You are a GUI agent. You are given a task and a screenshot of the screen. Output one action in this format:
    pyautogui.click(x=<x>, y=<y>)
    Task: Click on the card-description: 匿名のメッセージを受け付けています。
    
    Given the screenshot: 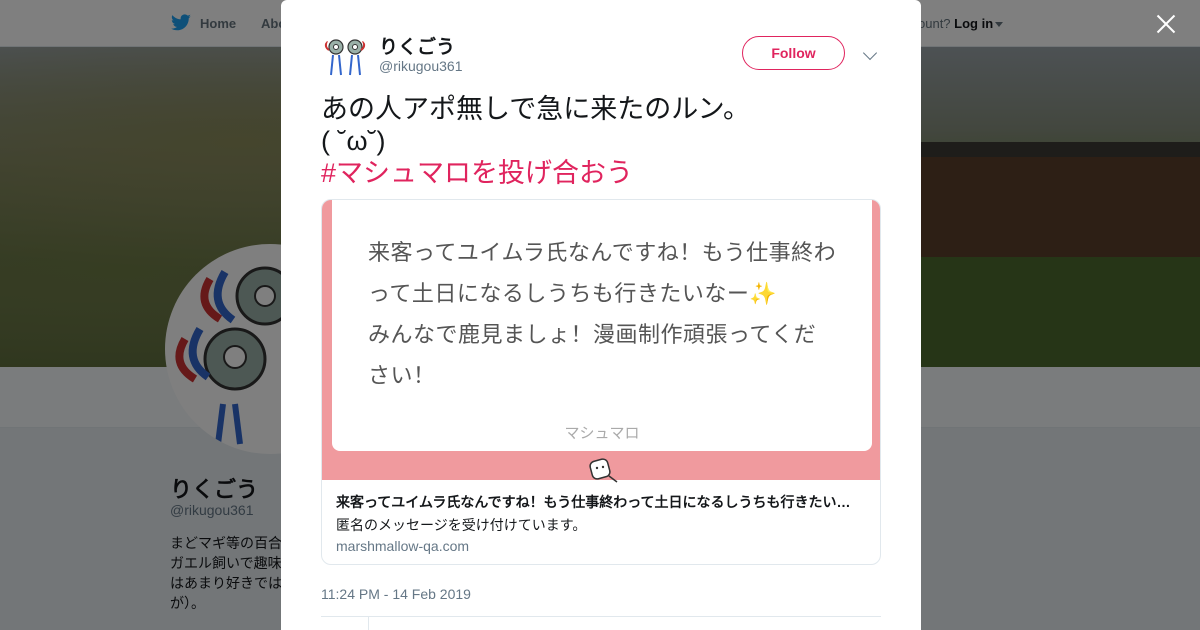 What is the action you would take?
    pyautogui.click(x=461, y=525)
    